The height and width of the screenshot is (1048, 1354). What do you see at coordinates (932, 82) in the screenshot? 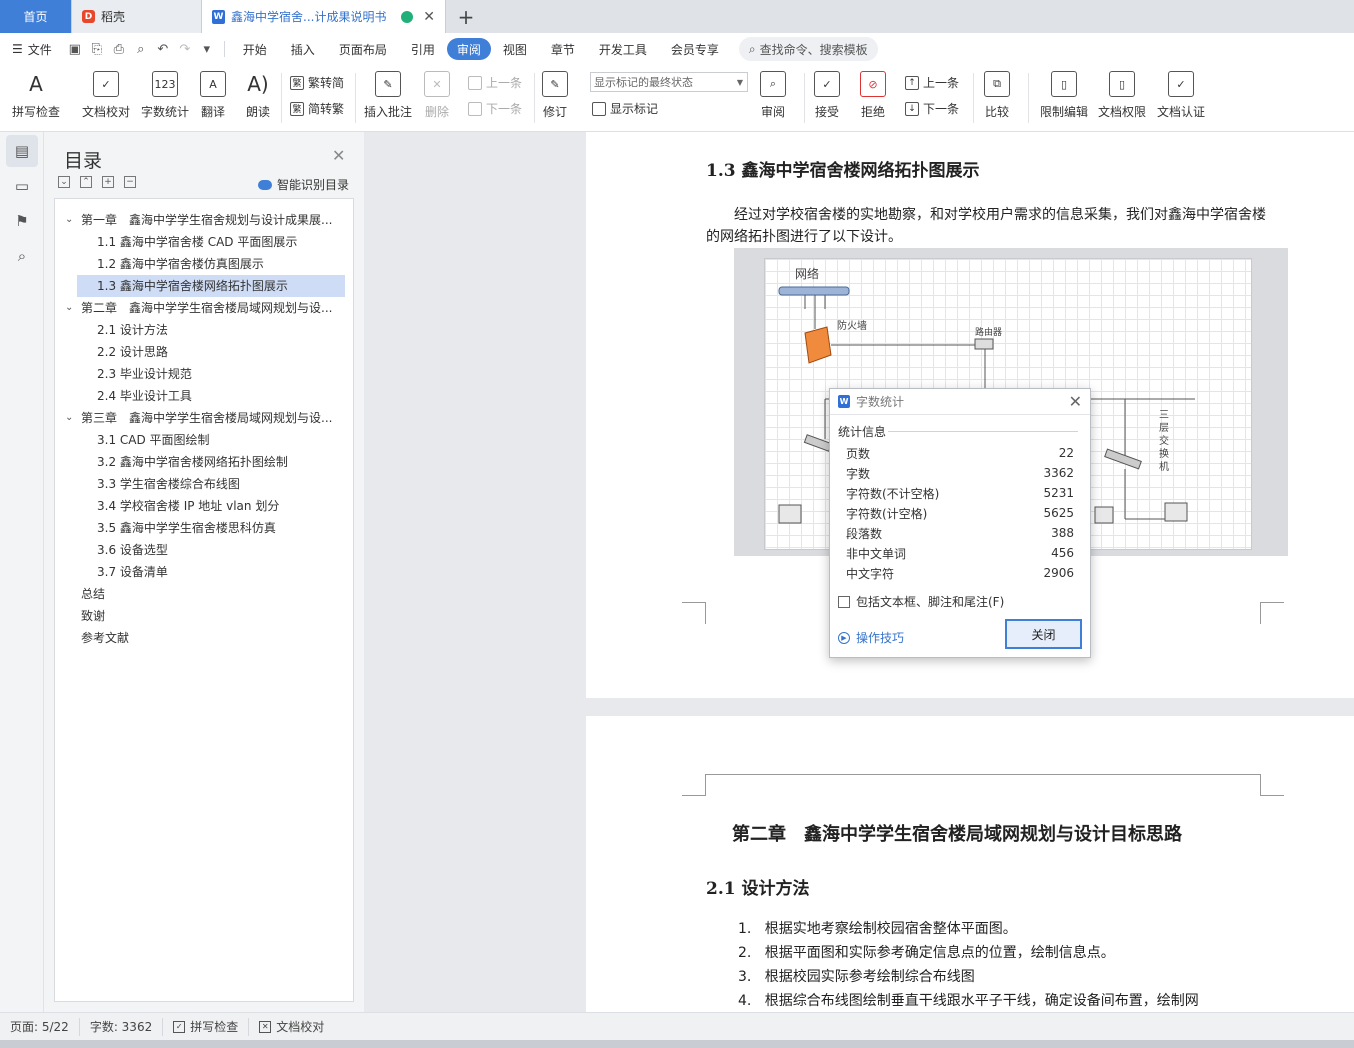
I see `prev-change-button: ↑ 上一条` at bounding box center [932, 82].